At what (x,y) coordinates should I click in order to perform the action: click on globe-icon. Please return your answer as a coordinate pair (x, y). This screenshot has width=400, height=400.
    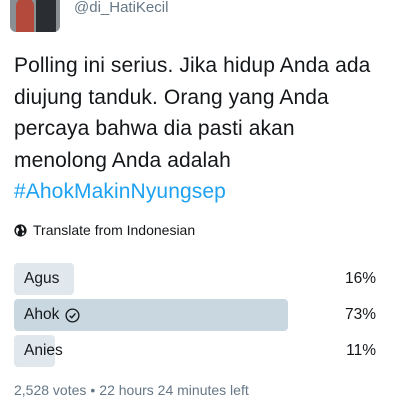
    Looking at the image, I should click on (20, 230).